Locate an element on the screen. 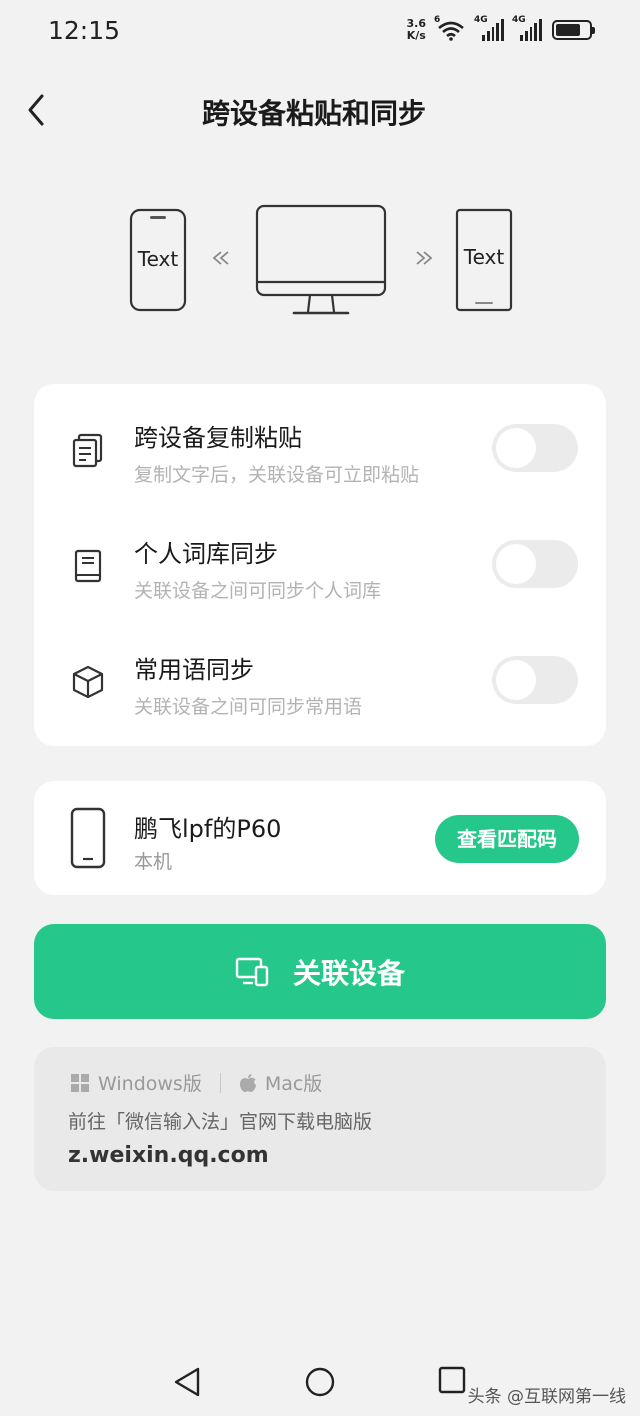  windows-icon is located at coordinates (80, 1082).